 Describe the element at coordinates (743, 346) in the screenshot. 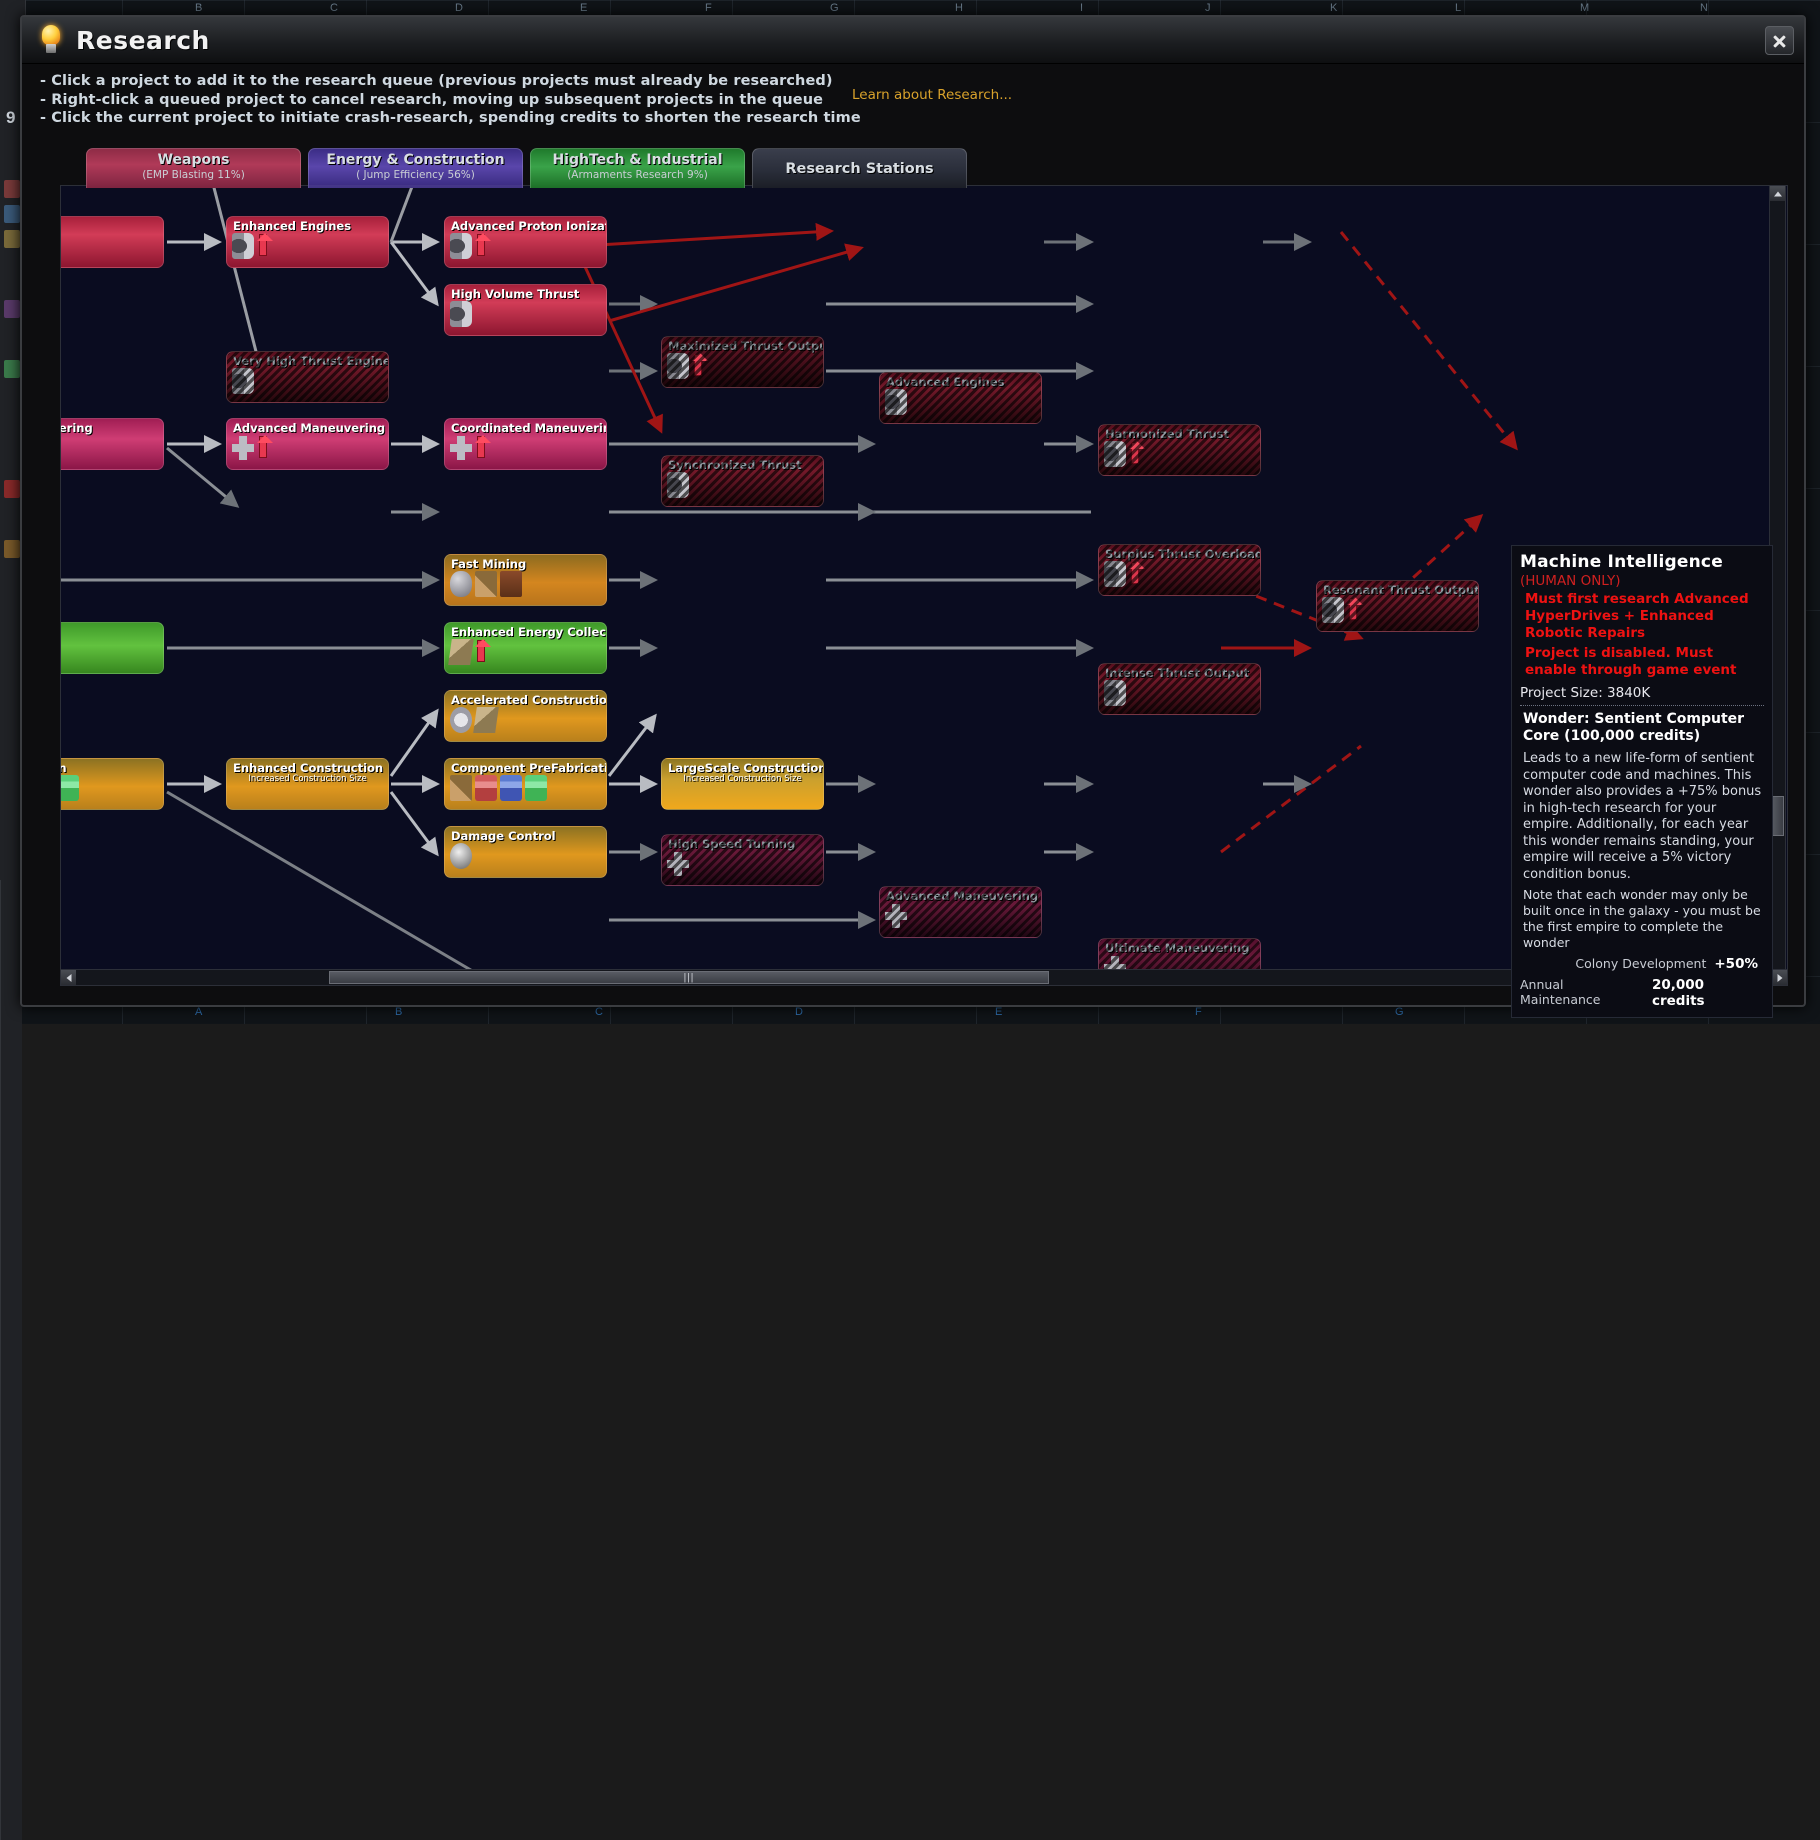

I see `tech-node-label: Maximized Thrust Output` at that location.